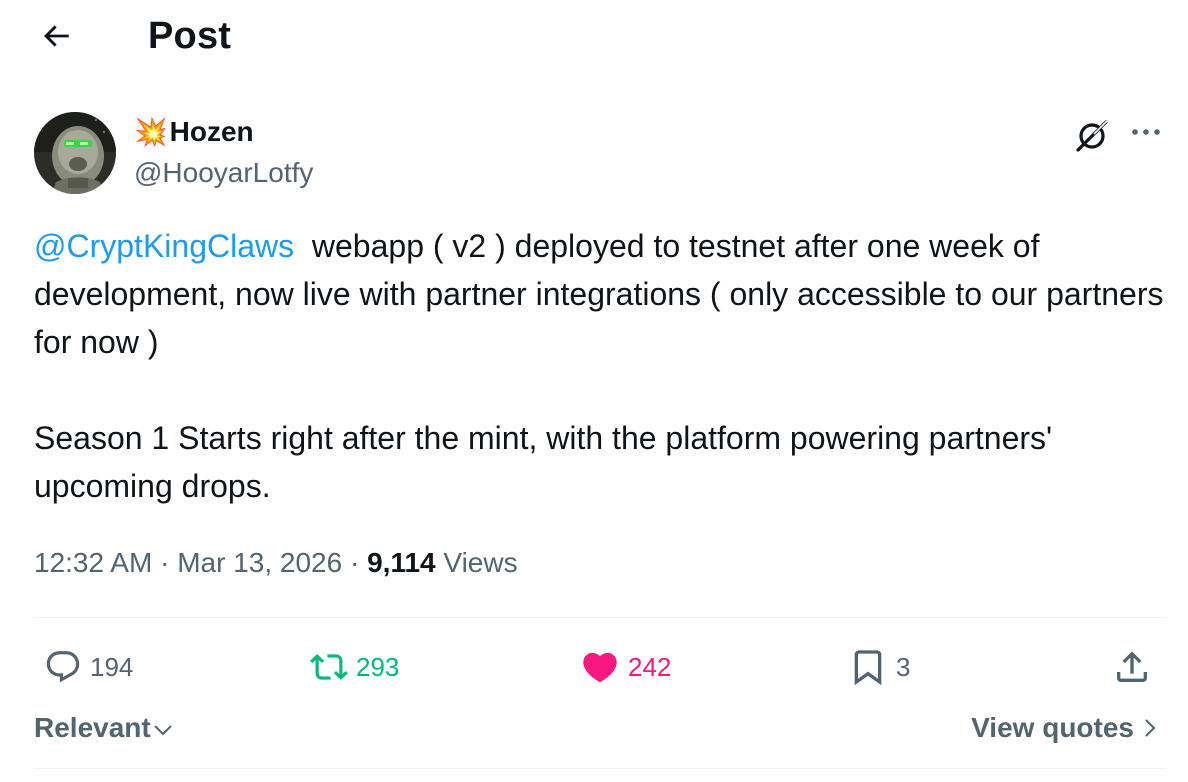 The width and height of the screenshot is (1188, 782). Describe the element at coordinates (63, 667) in the screenshot. I see `reply-icon` at that location.